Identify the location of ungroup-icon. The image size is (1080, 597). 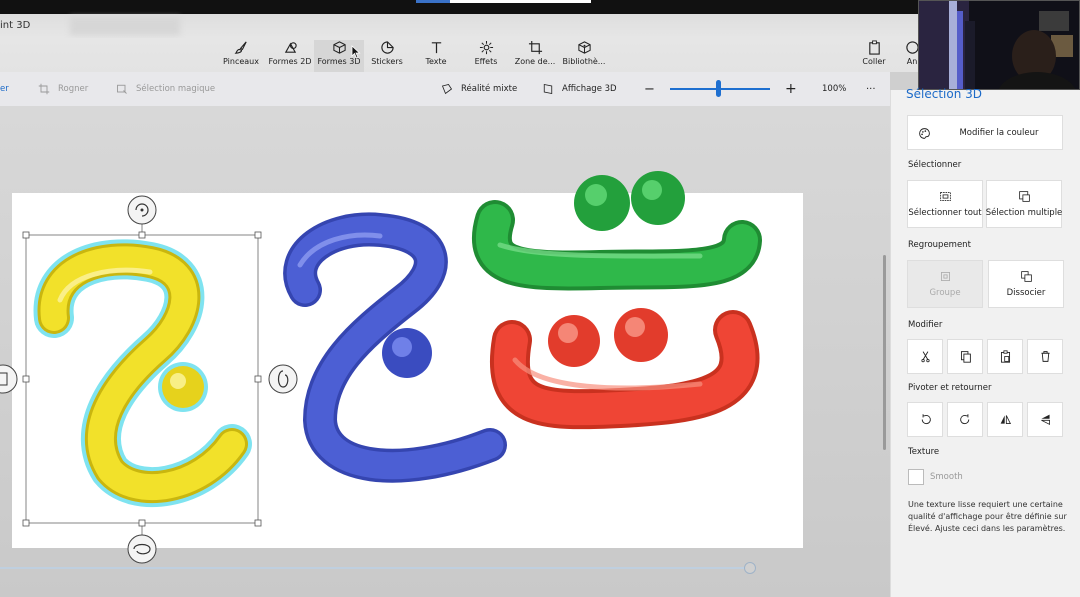
(1026, 276).